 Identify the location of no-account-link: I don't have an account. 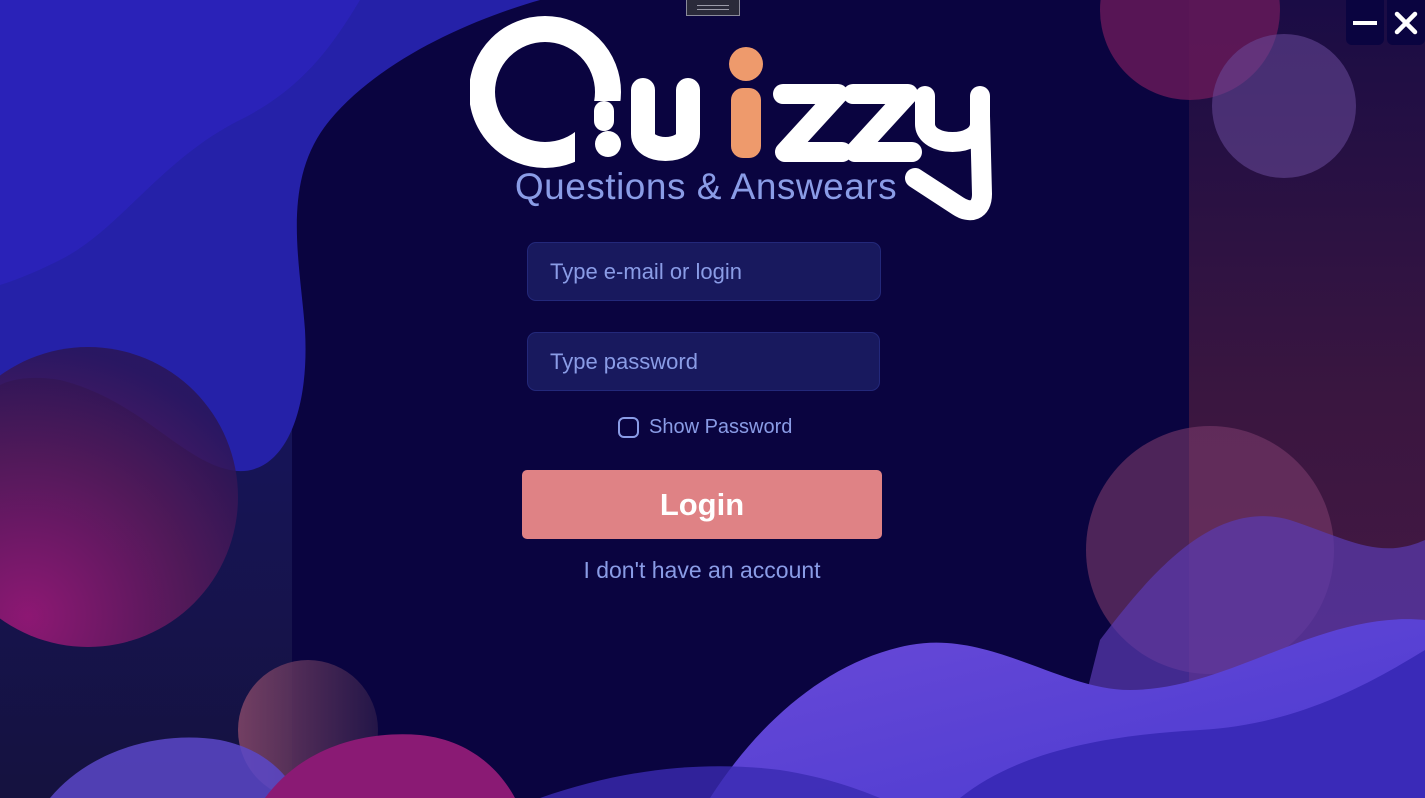
(702, 570).